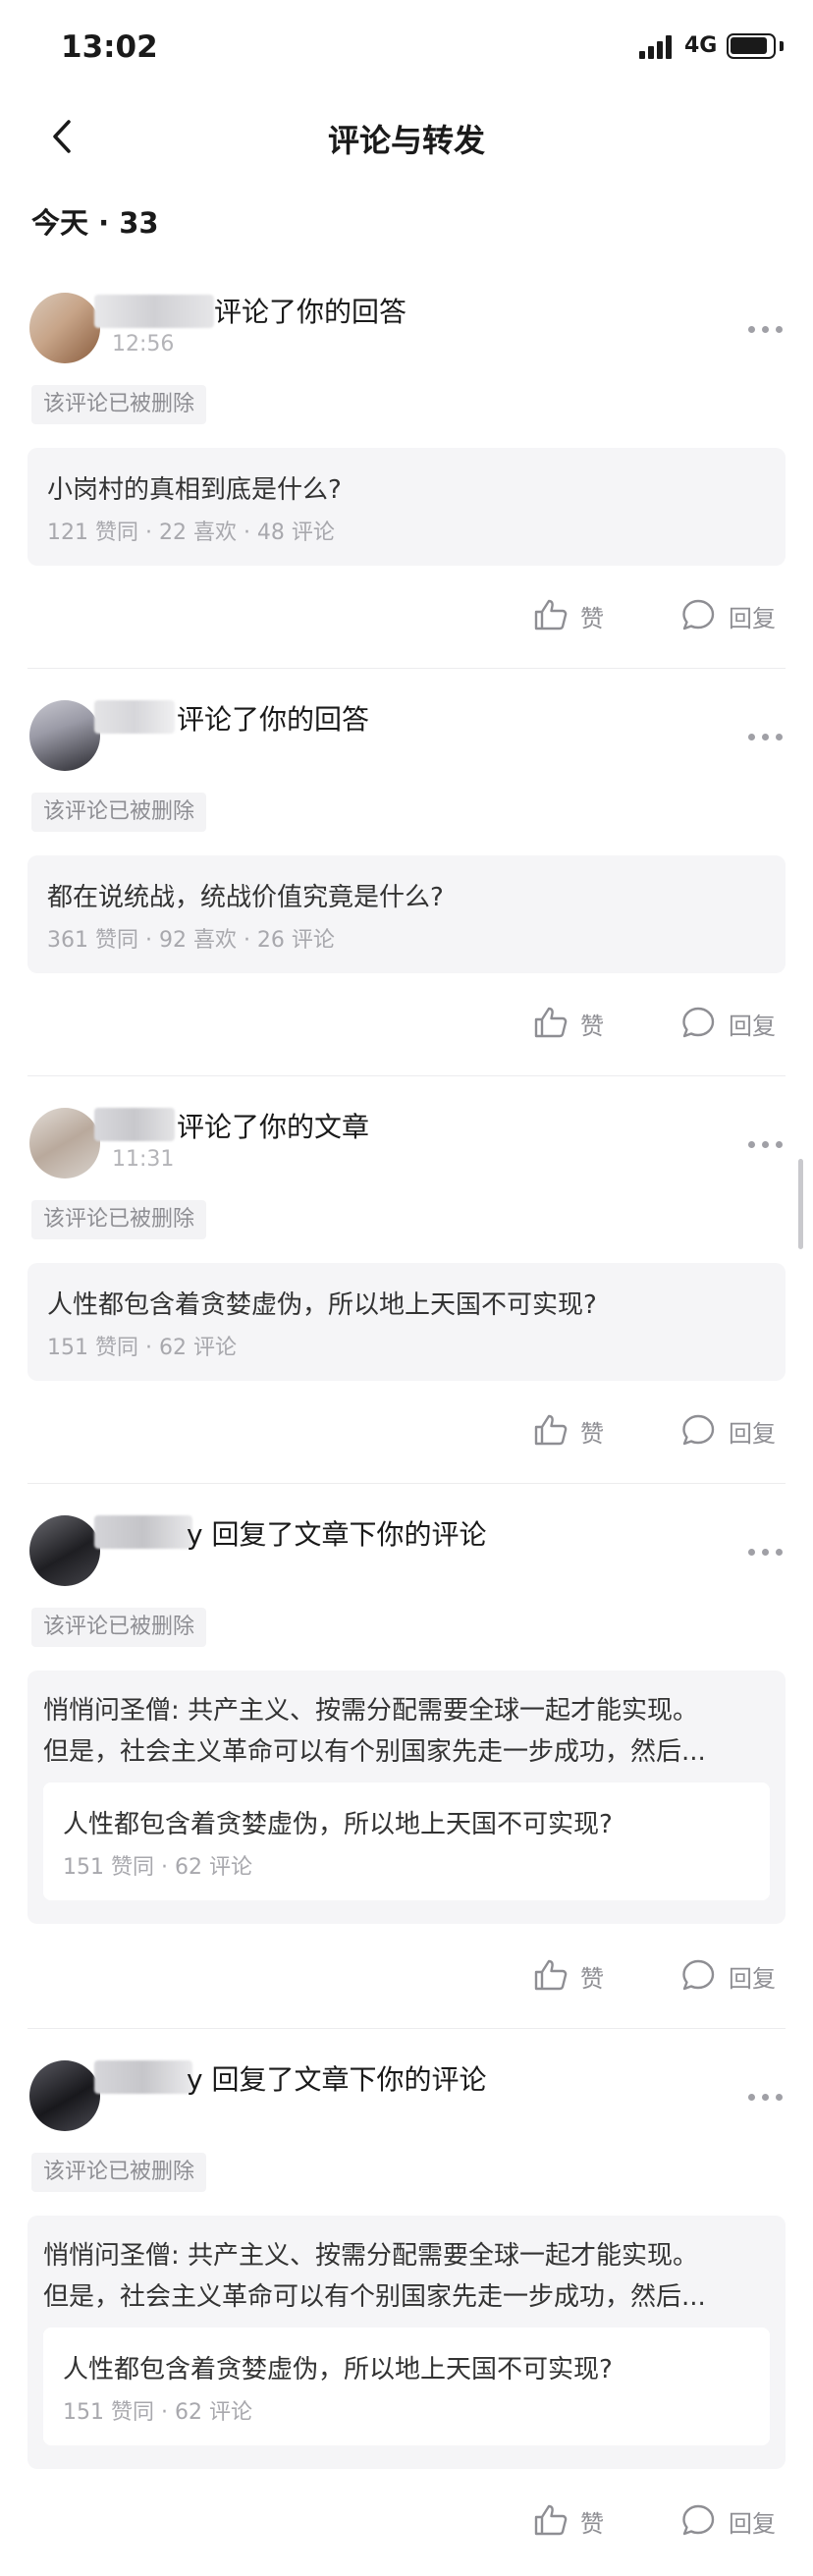 This screenshot has width=813, height=2576. Describe the element at coordinates (95, 223) in the screenshot. I see `section-heading: 今天 · 33` at that location.